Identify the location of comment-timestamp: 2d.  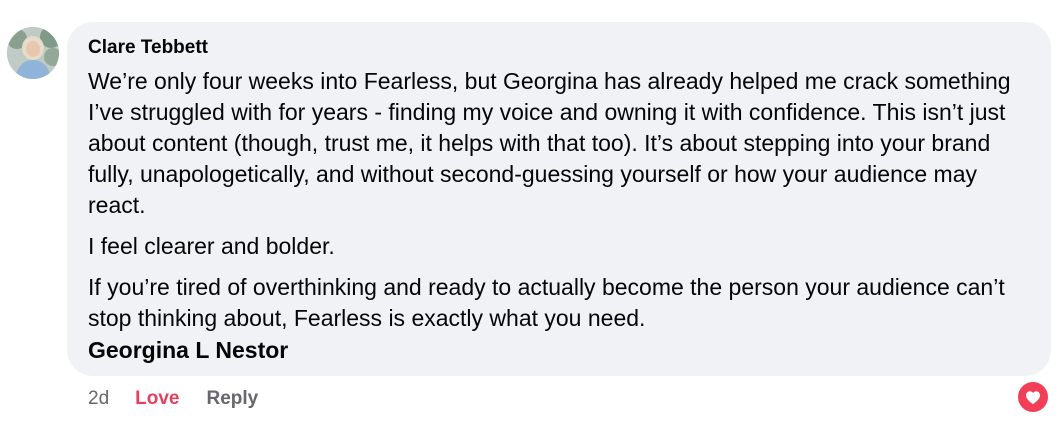
(98, 399).